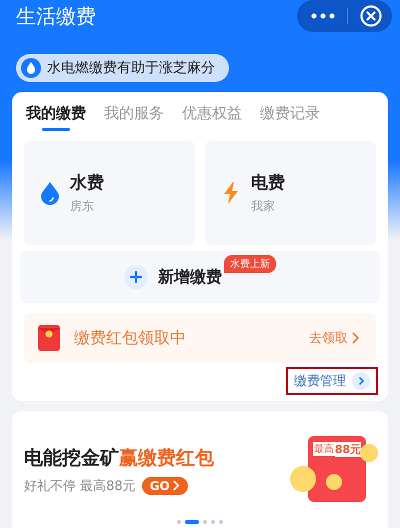 The width and height of the screenshot is (400, 528). What do you see at coordinates (56, 16) in the screenshot?
I see `page-title: 生活缴费` at bounding box center [56, 16].